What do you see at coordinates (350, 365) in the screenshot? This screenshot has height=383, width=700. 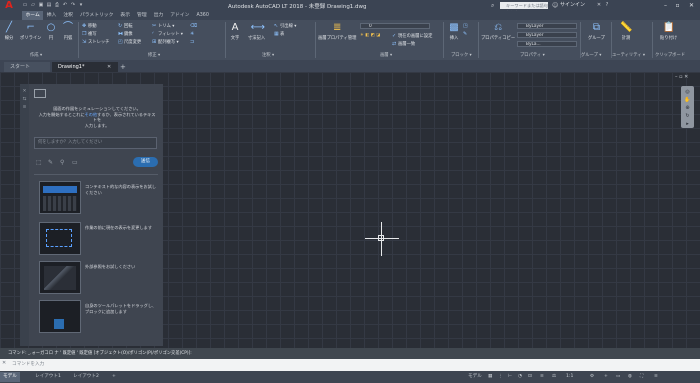 I see `command-line` at bounding box center [350, 365].